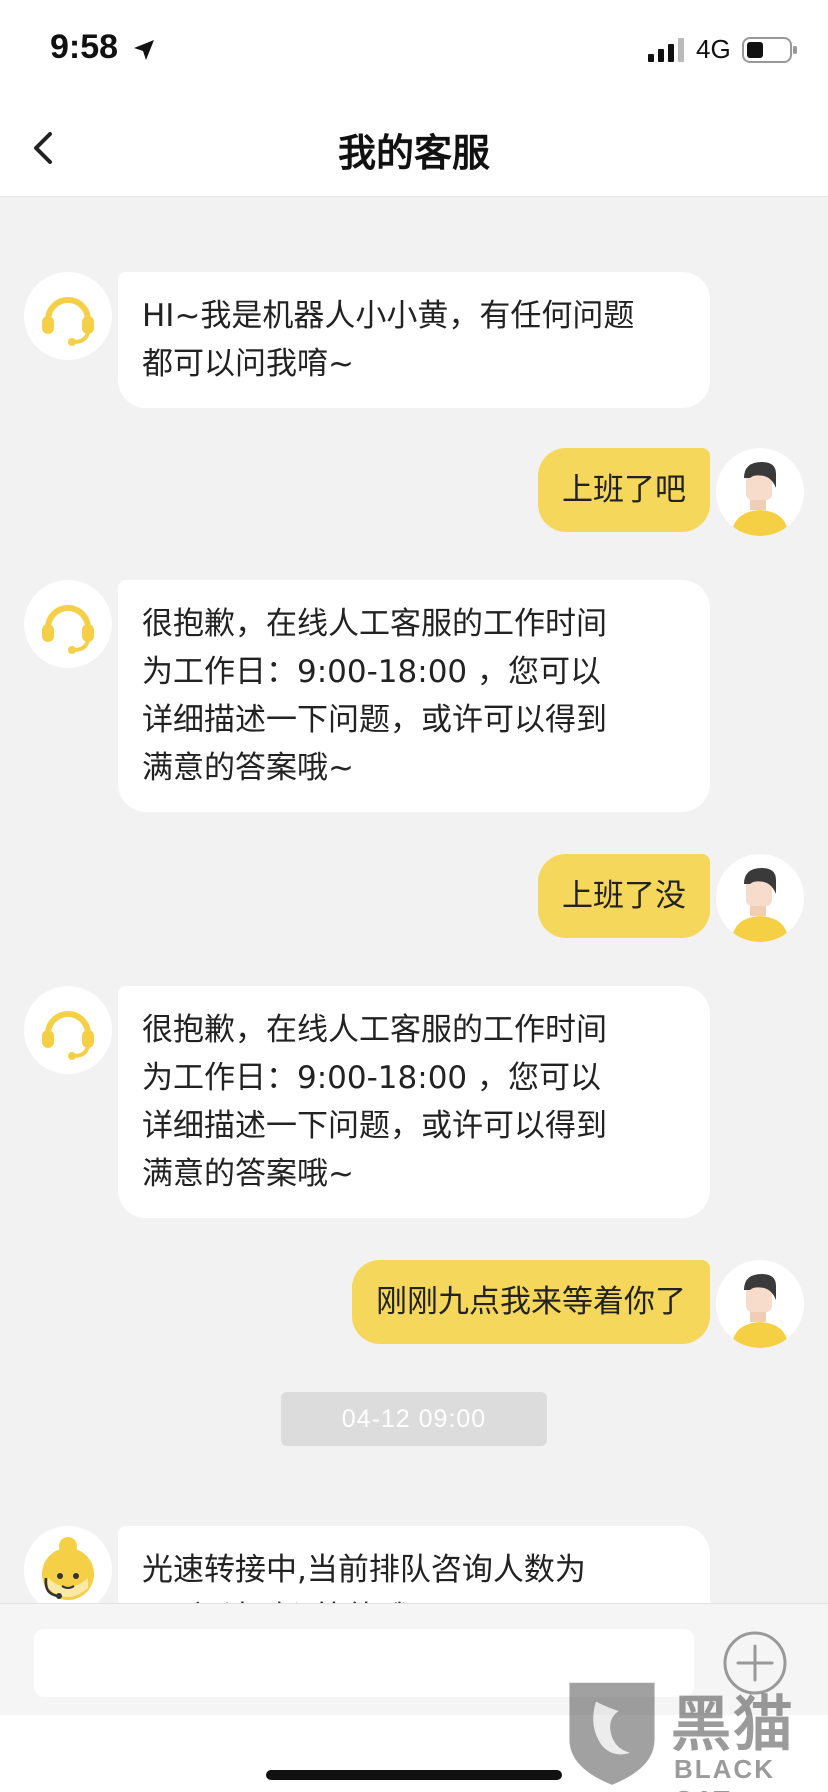 This screenshot has height=1792, width=828. I want to click on message-text: 刚刚九点我来等着你了, so click(531, 1302).